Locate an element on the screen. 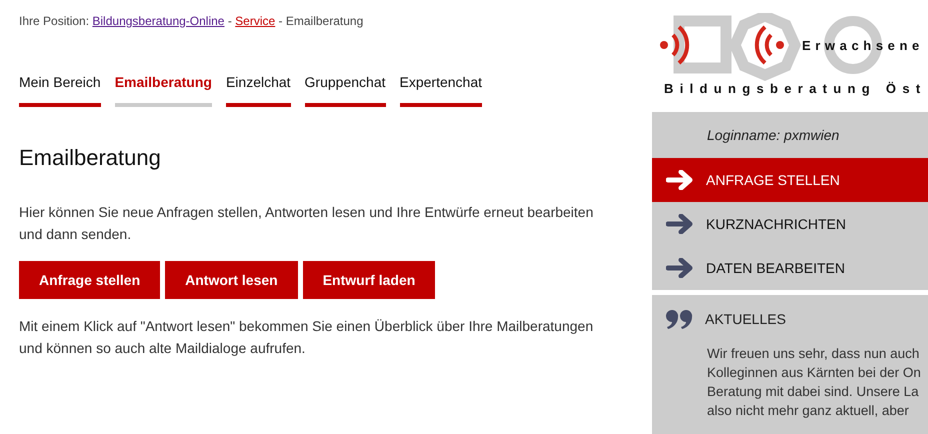 Image resolution: width=928 pixels, height=434 pixels. action-button: Entwurf laden is located at coordinates (369, 280).